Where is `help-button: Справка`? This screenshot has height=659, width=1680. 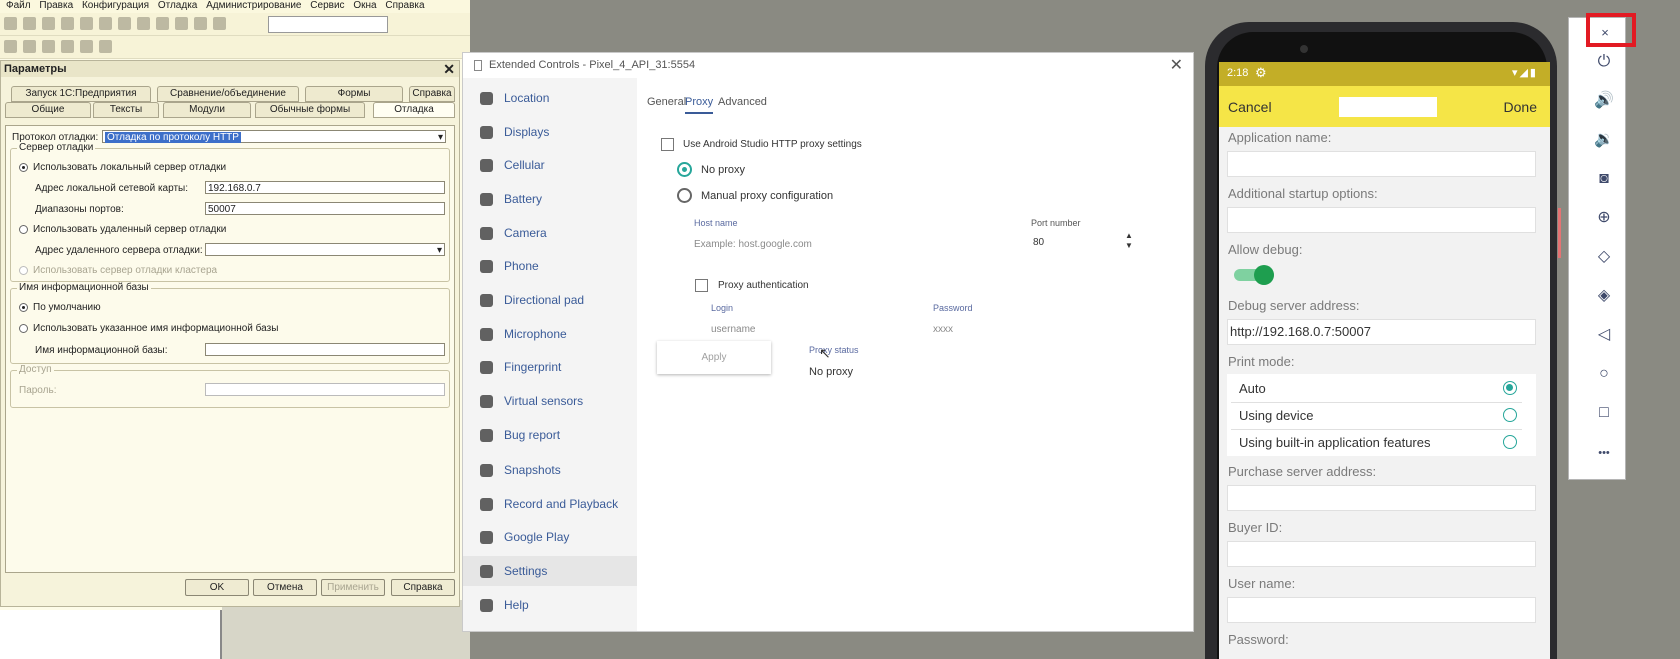 help-button: Справка is located at coordinates (423, 587).